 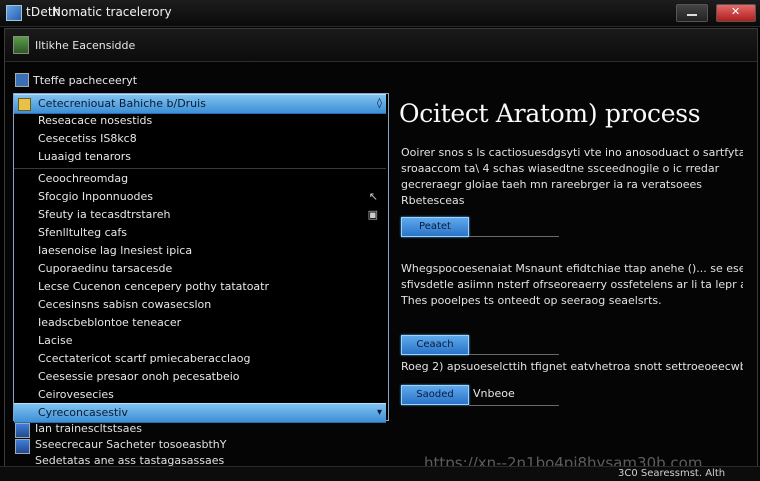 I want to click on page-title: Ocitect Aratom) process, so click(x=550, y=113).